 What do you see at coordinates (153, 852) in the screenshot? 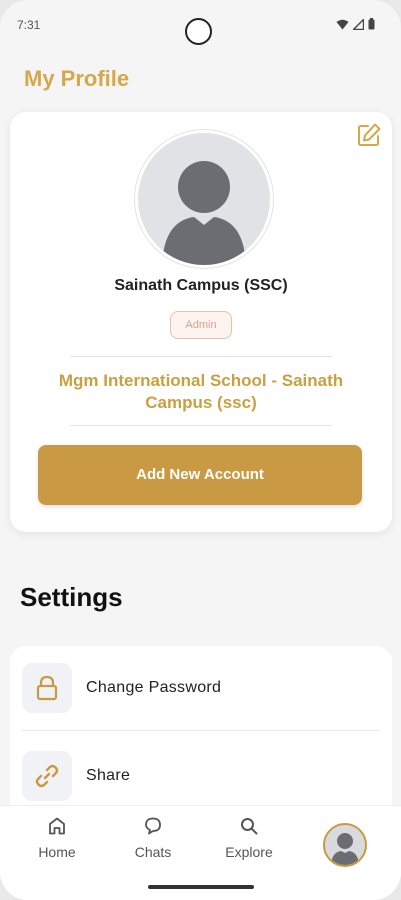
I see `nav-chats-label: Chats` at bounding box center [153, 852].